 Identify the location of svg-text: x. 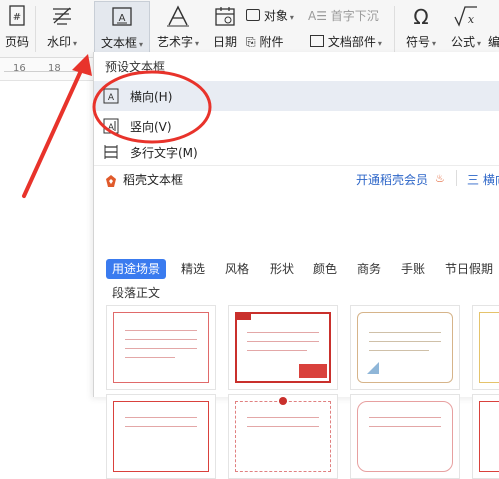
(471, 19).